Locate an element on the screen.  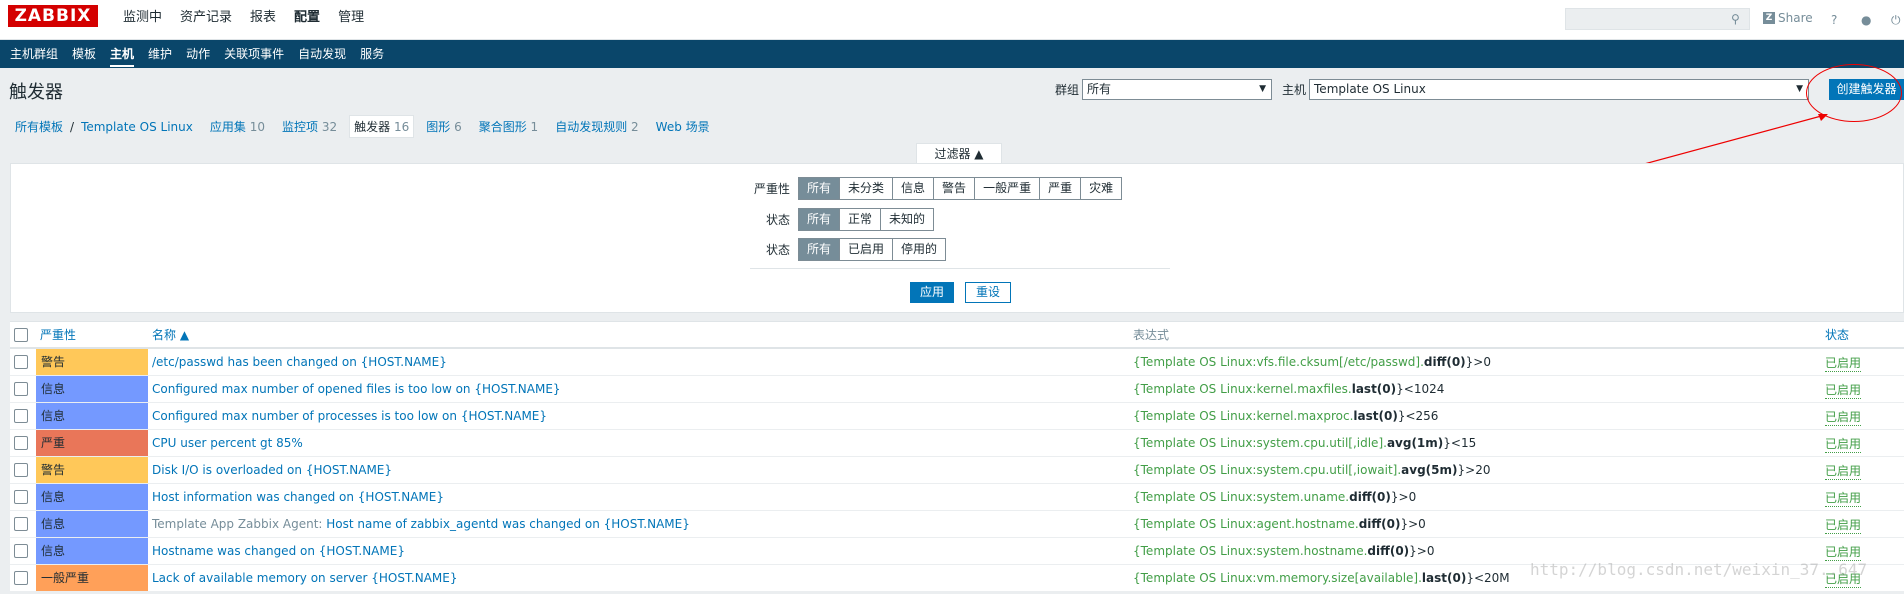
expression-item-link: Template OS Linux:system.hostname. is located at coordinates (1254, 551).